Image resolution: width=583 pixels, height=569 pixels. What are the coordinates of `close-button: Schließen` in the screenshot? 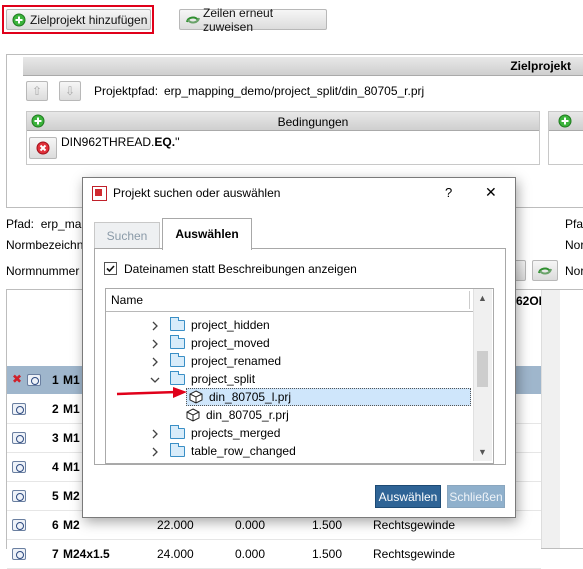 It's located at (476, 496).